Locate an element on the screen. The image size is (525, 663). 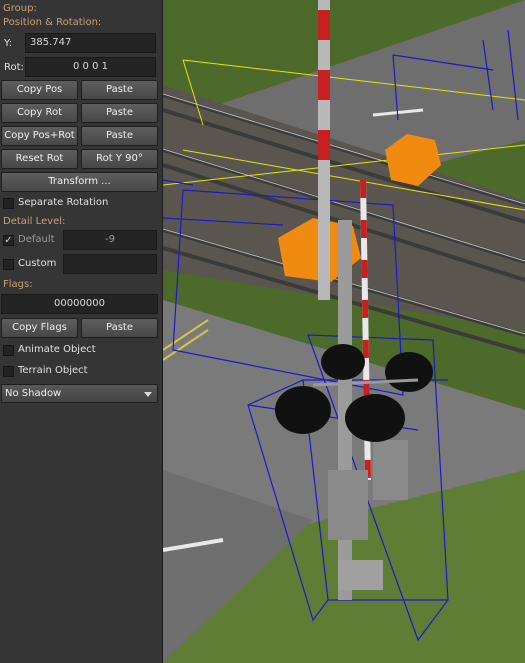
shadow-select: No Shadow is located at coordinates (79, 393).